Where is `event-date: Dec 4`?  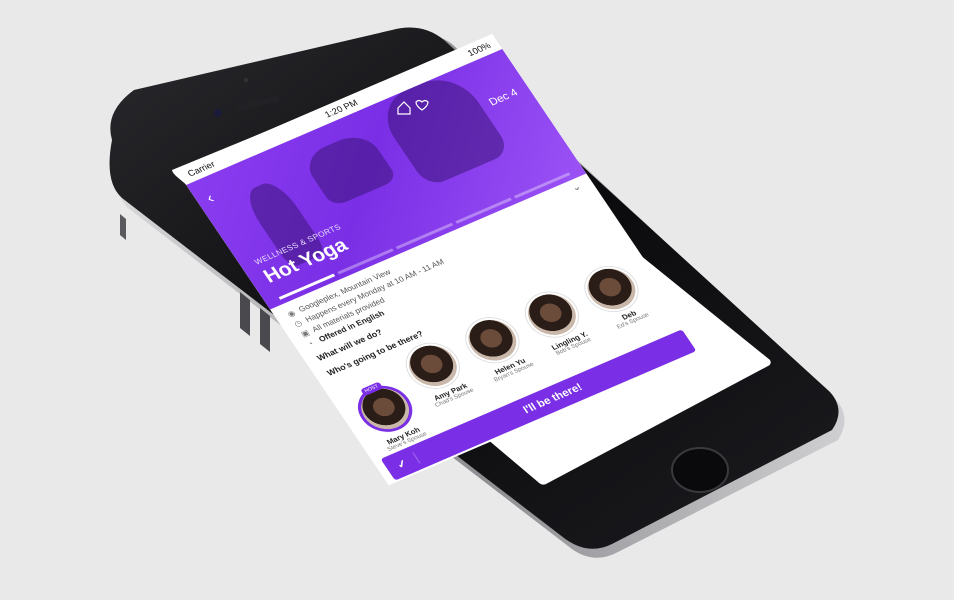
event-date: Dec 4 is located at coordinates (503, 97).